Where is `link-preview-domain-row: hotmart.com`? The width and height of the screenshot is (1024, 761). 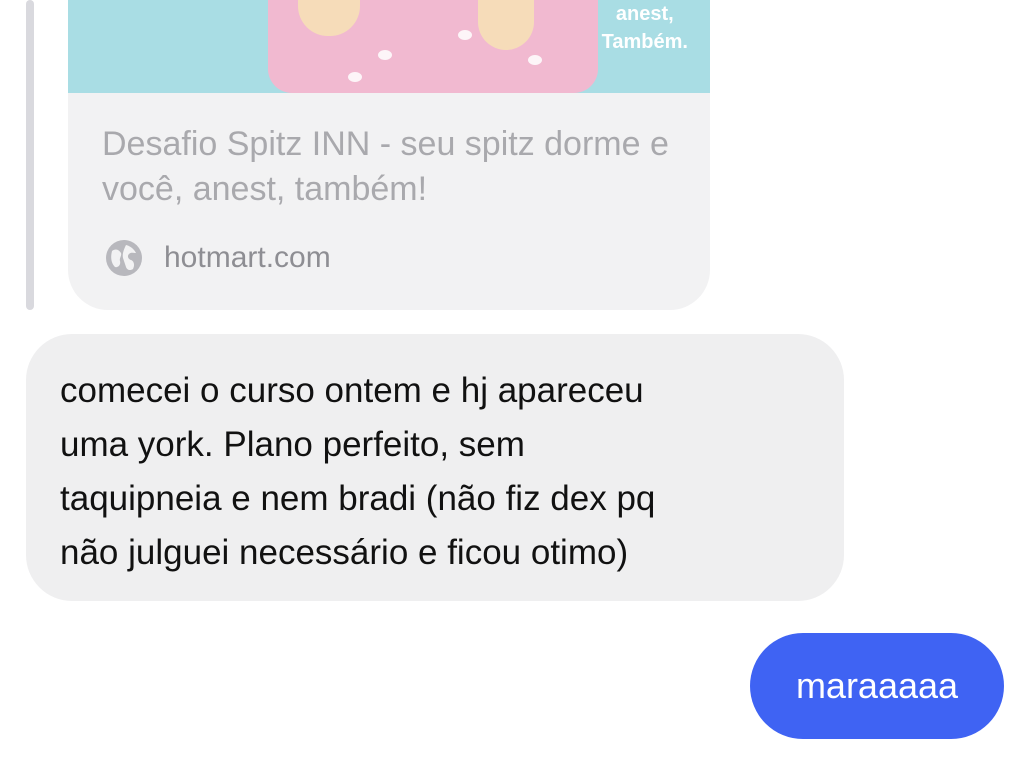 link-preview-domain-row: hotmart.com is located at coordinates (217, 258).